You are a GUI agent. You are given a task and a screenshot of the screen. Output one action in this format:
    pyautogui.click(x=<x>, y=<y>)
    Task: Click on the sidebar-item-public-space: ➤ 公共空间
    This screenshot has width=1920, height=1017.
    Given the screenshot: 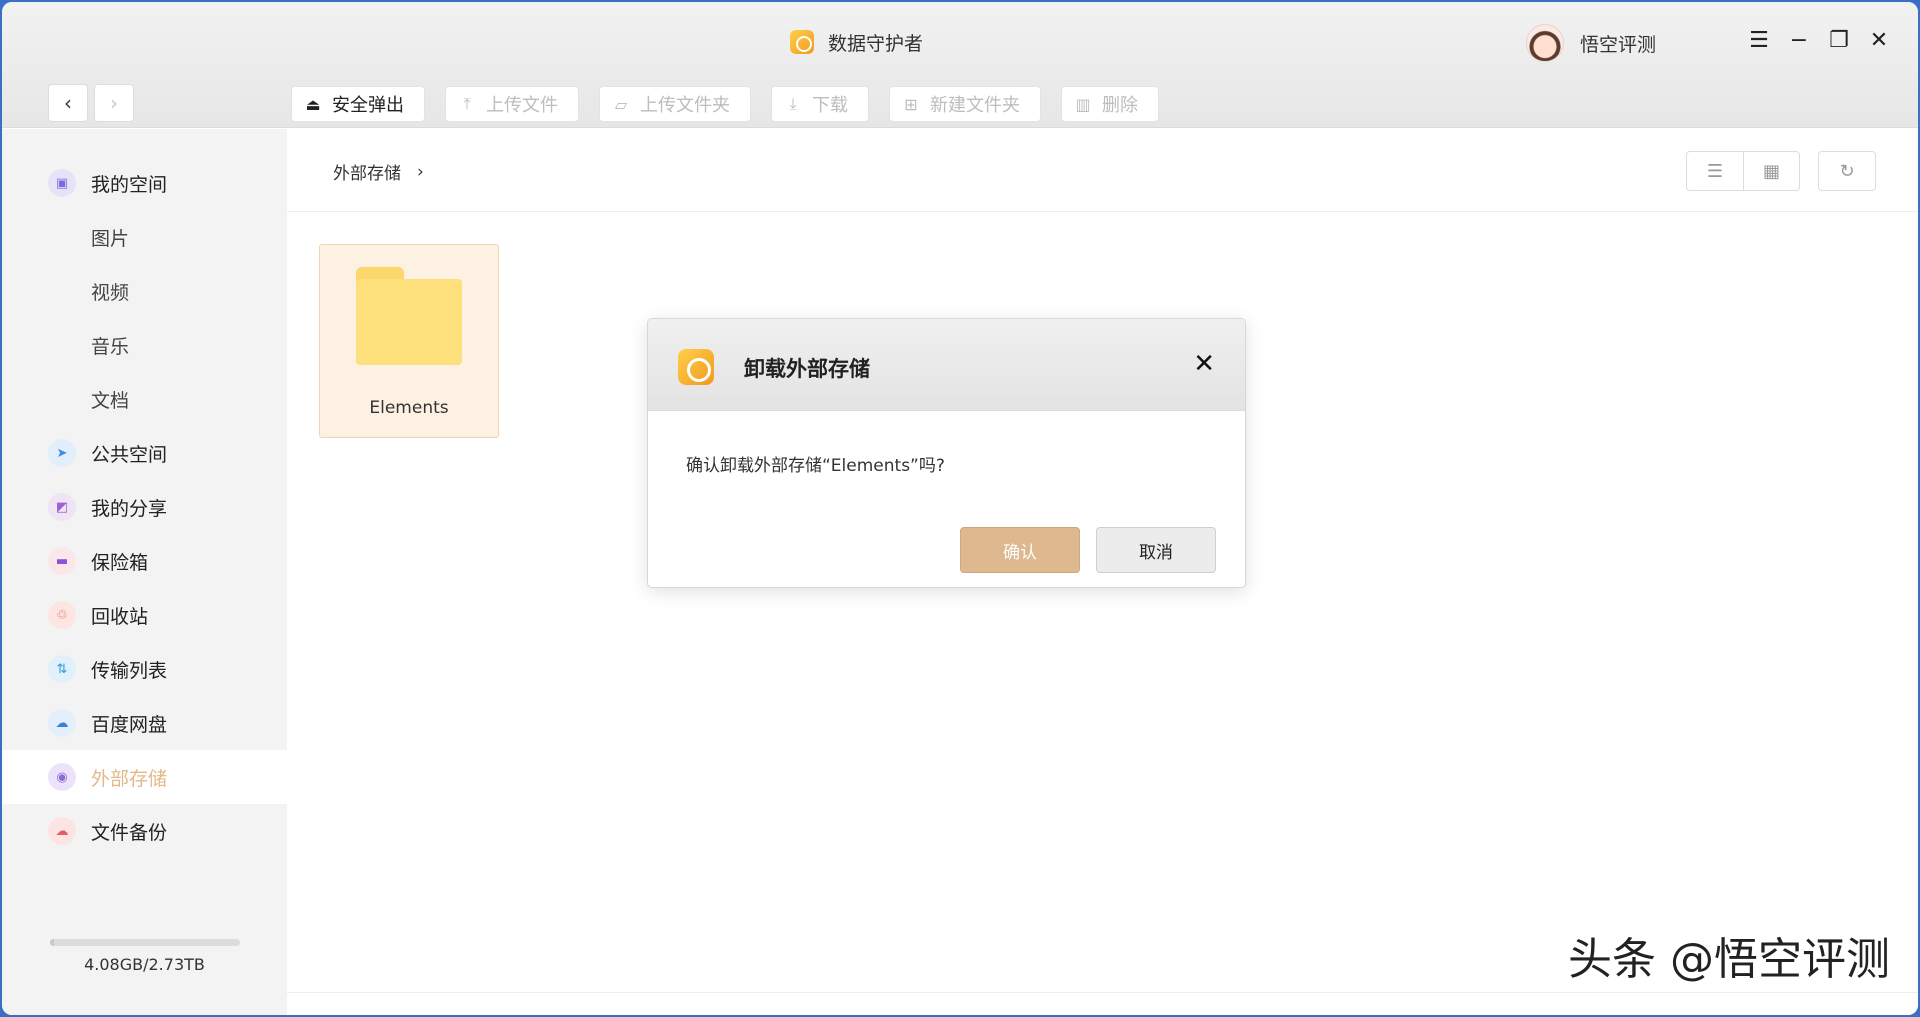 What is the action you would take?
    pyautogui.click(x=144, y=453)
    